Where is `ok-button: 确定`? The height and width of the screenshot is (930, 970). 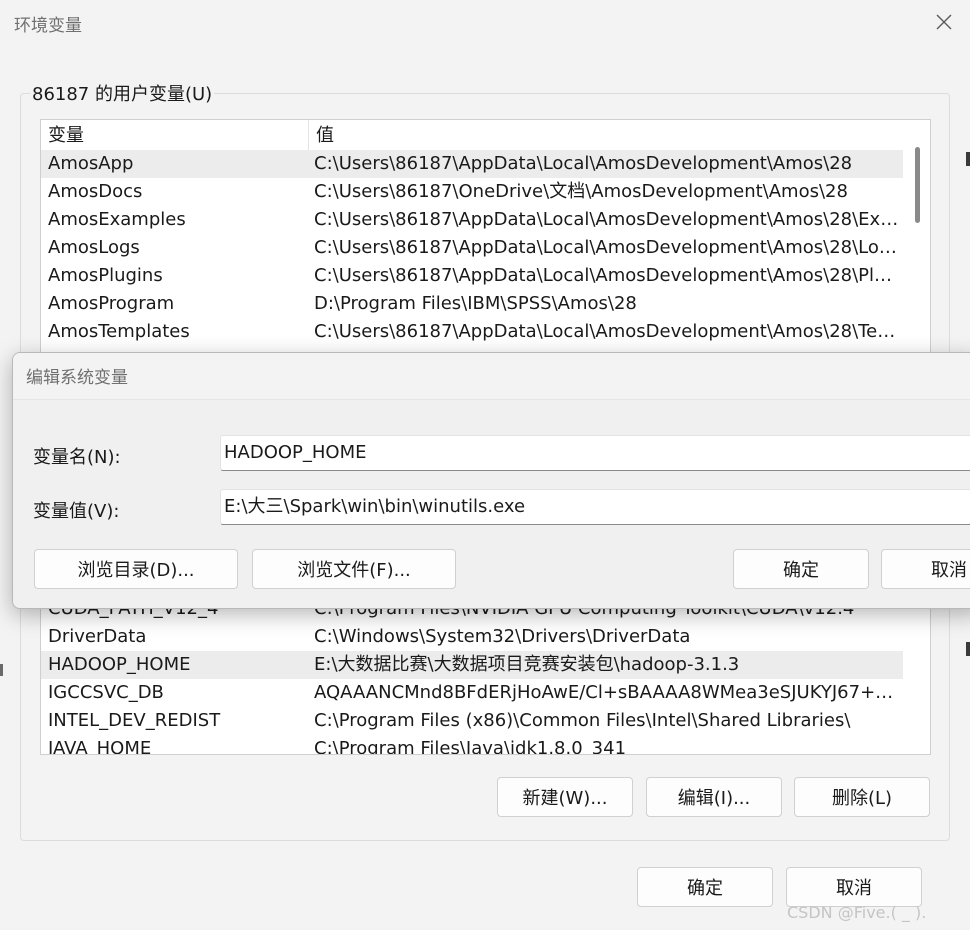
ok-button: 确定 is located at coordinates (705, 887).